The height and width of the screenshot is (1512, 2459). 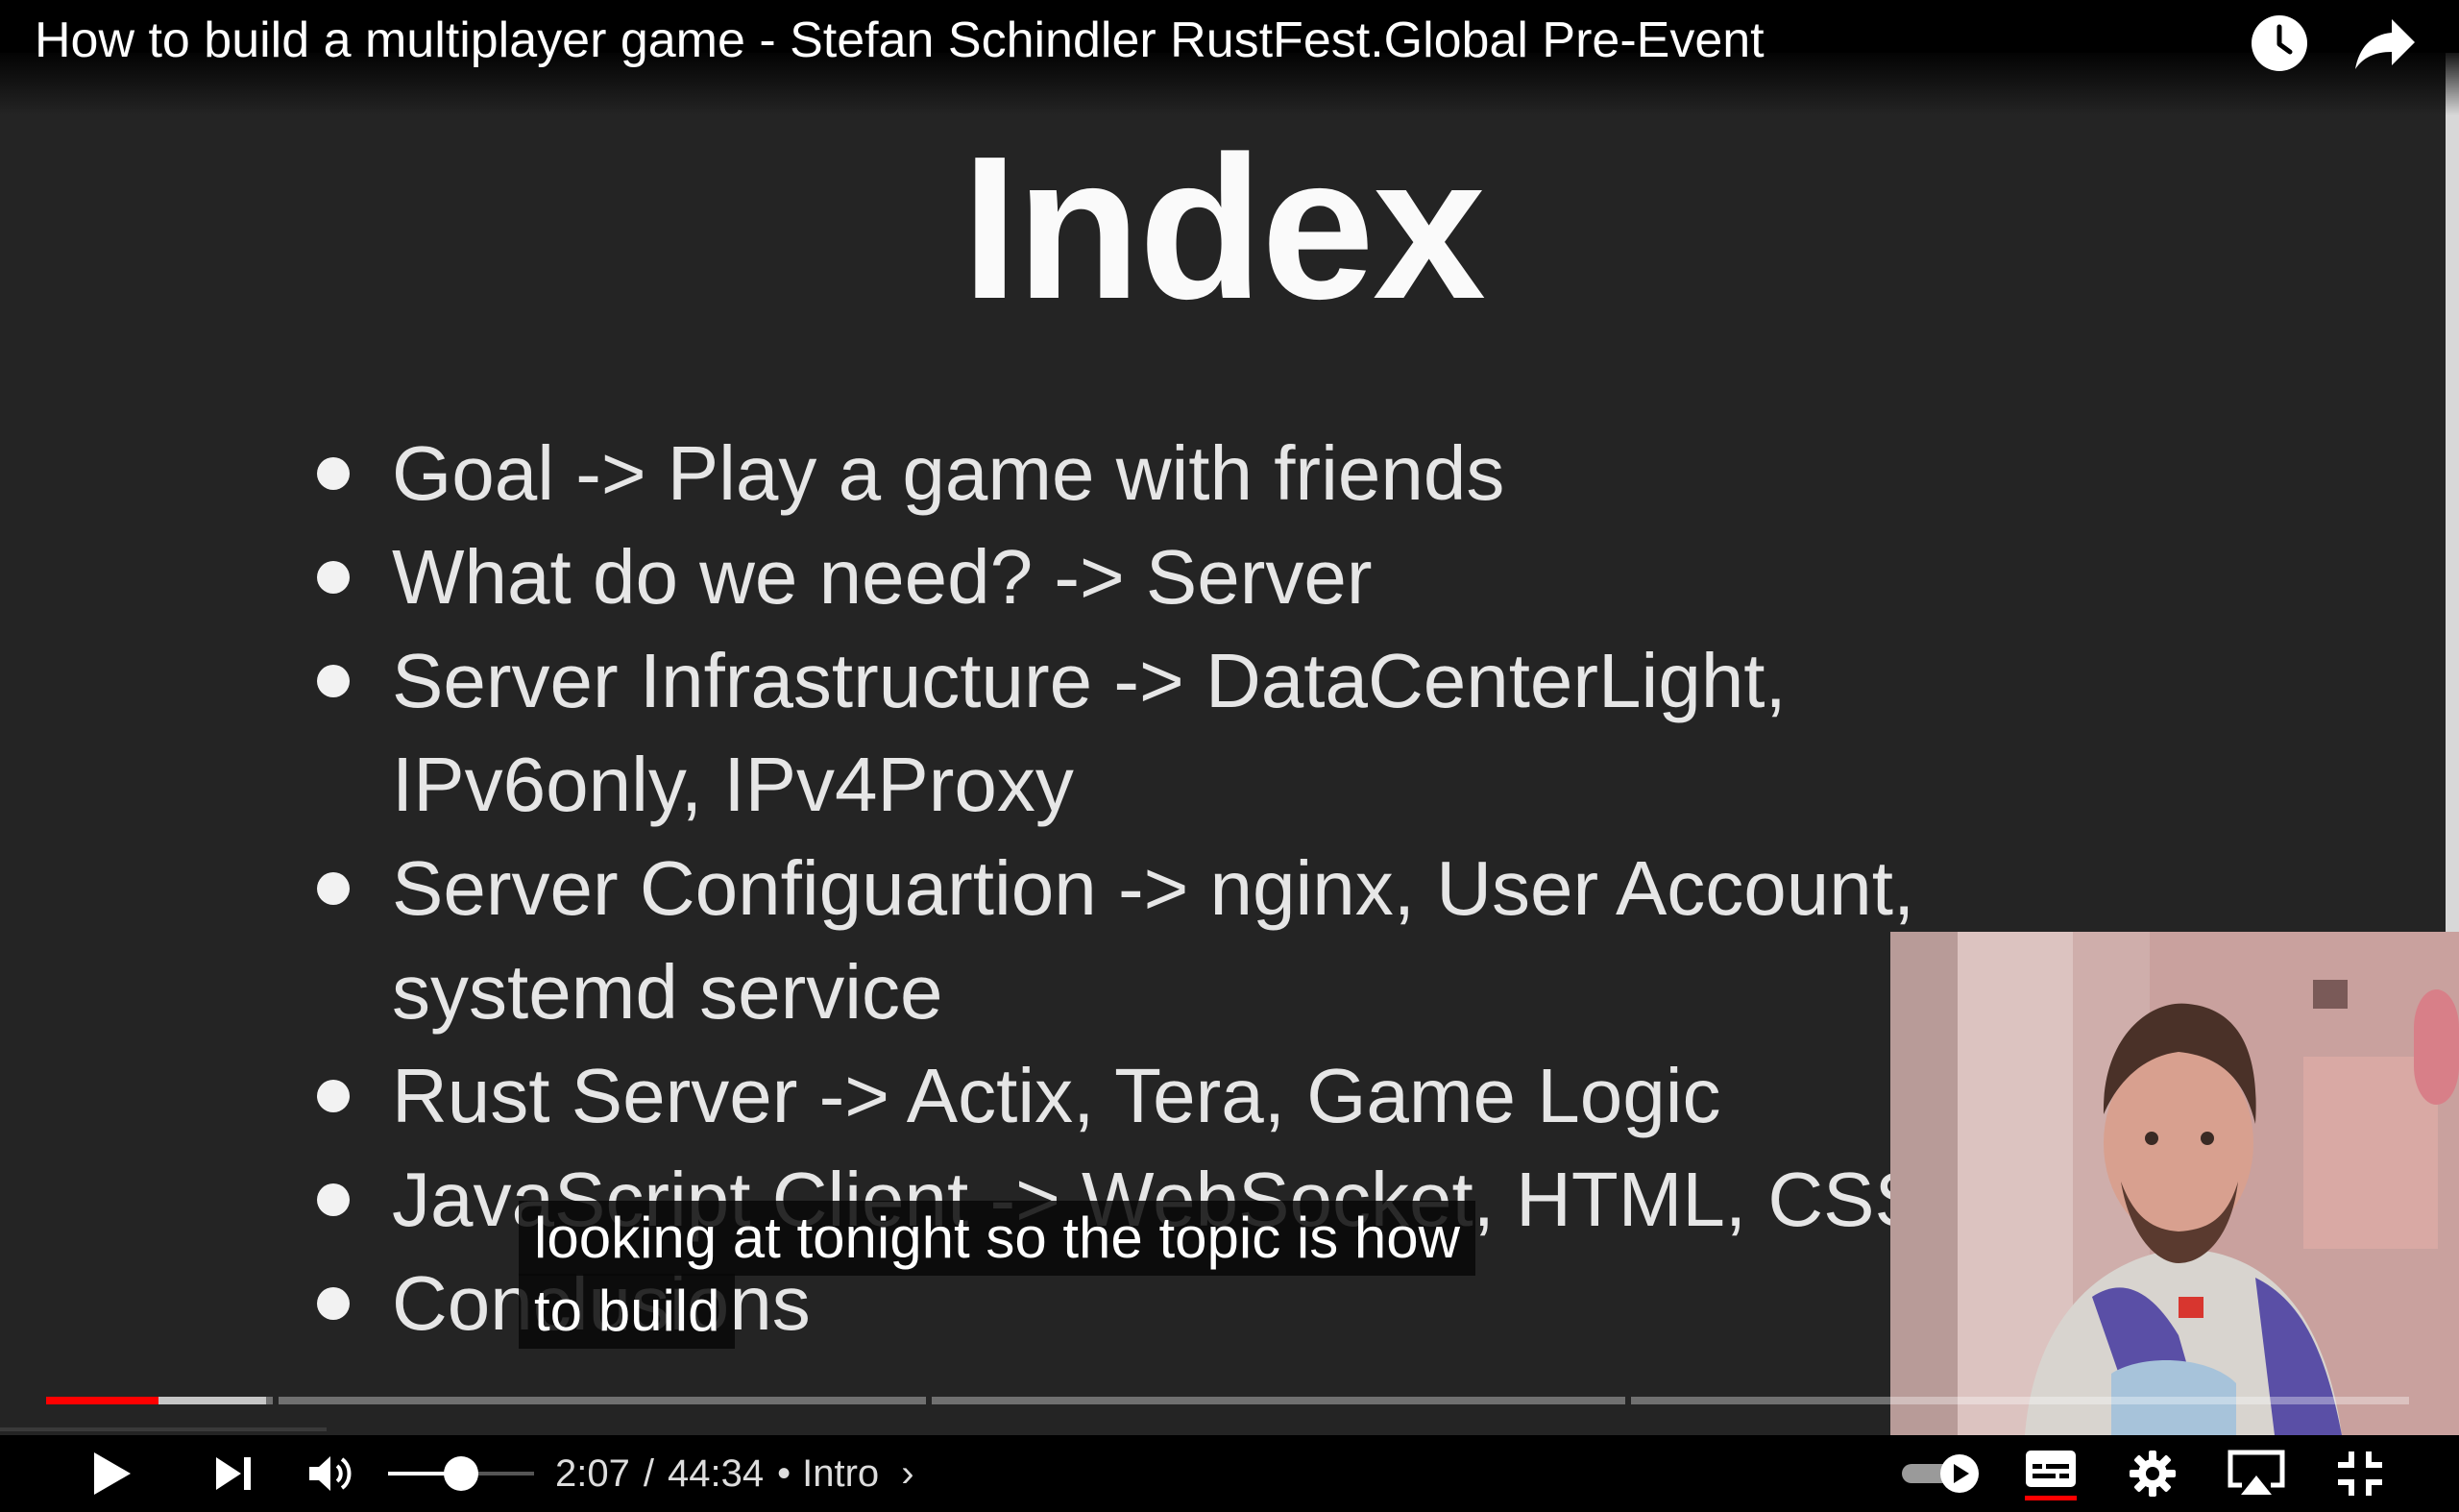 I want to click on play-icon, so click(x=112, y=1473).